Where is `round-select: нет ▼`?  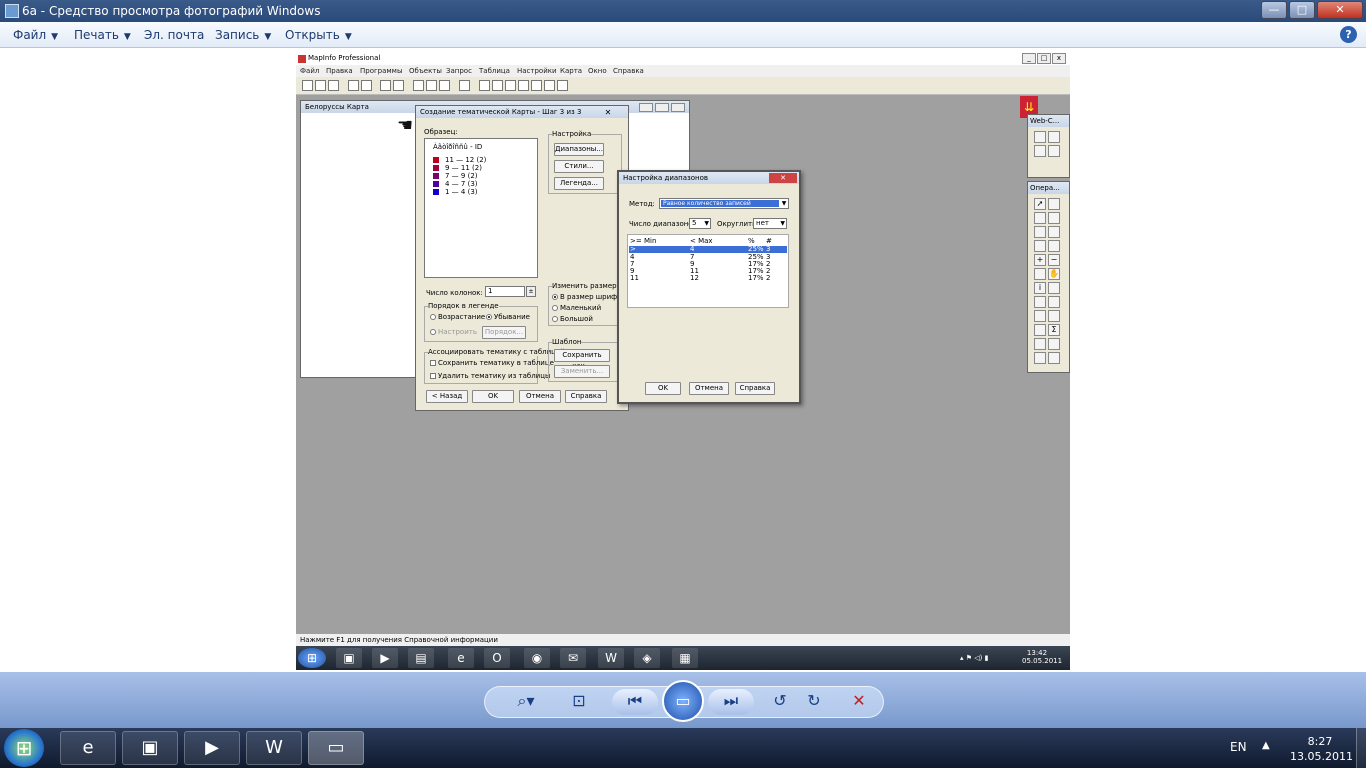
round-select: нет ▼ is located at coordinates (770, 223).